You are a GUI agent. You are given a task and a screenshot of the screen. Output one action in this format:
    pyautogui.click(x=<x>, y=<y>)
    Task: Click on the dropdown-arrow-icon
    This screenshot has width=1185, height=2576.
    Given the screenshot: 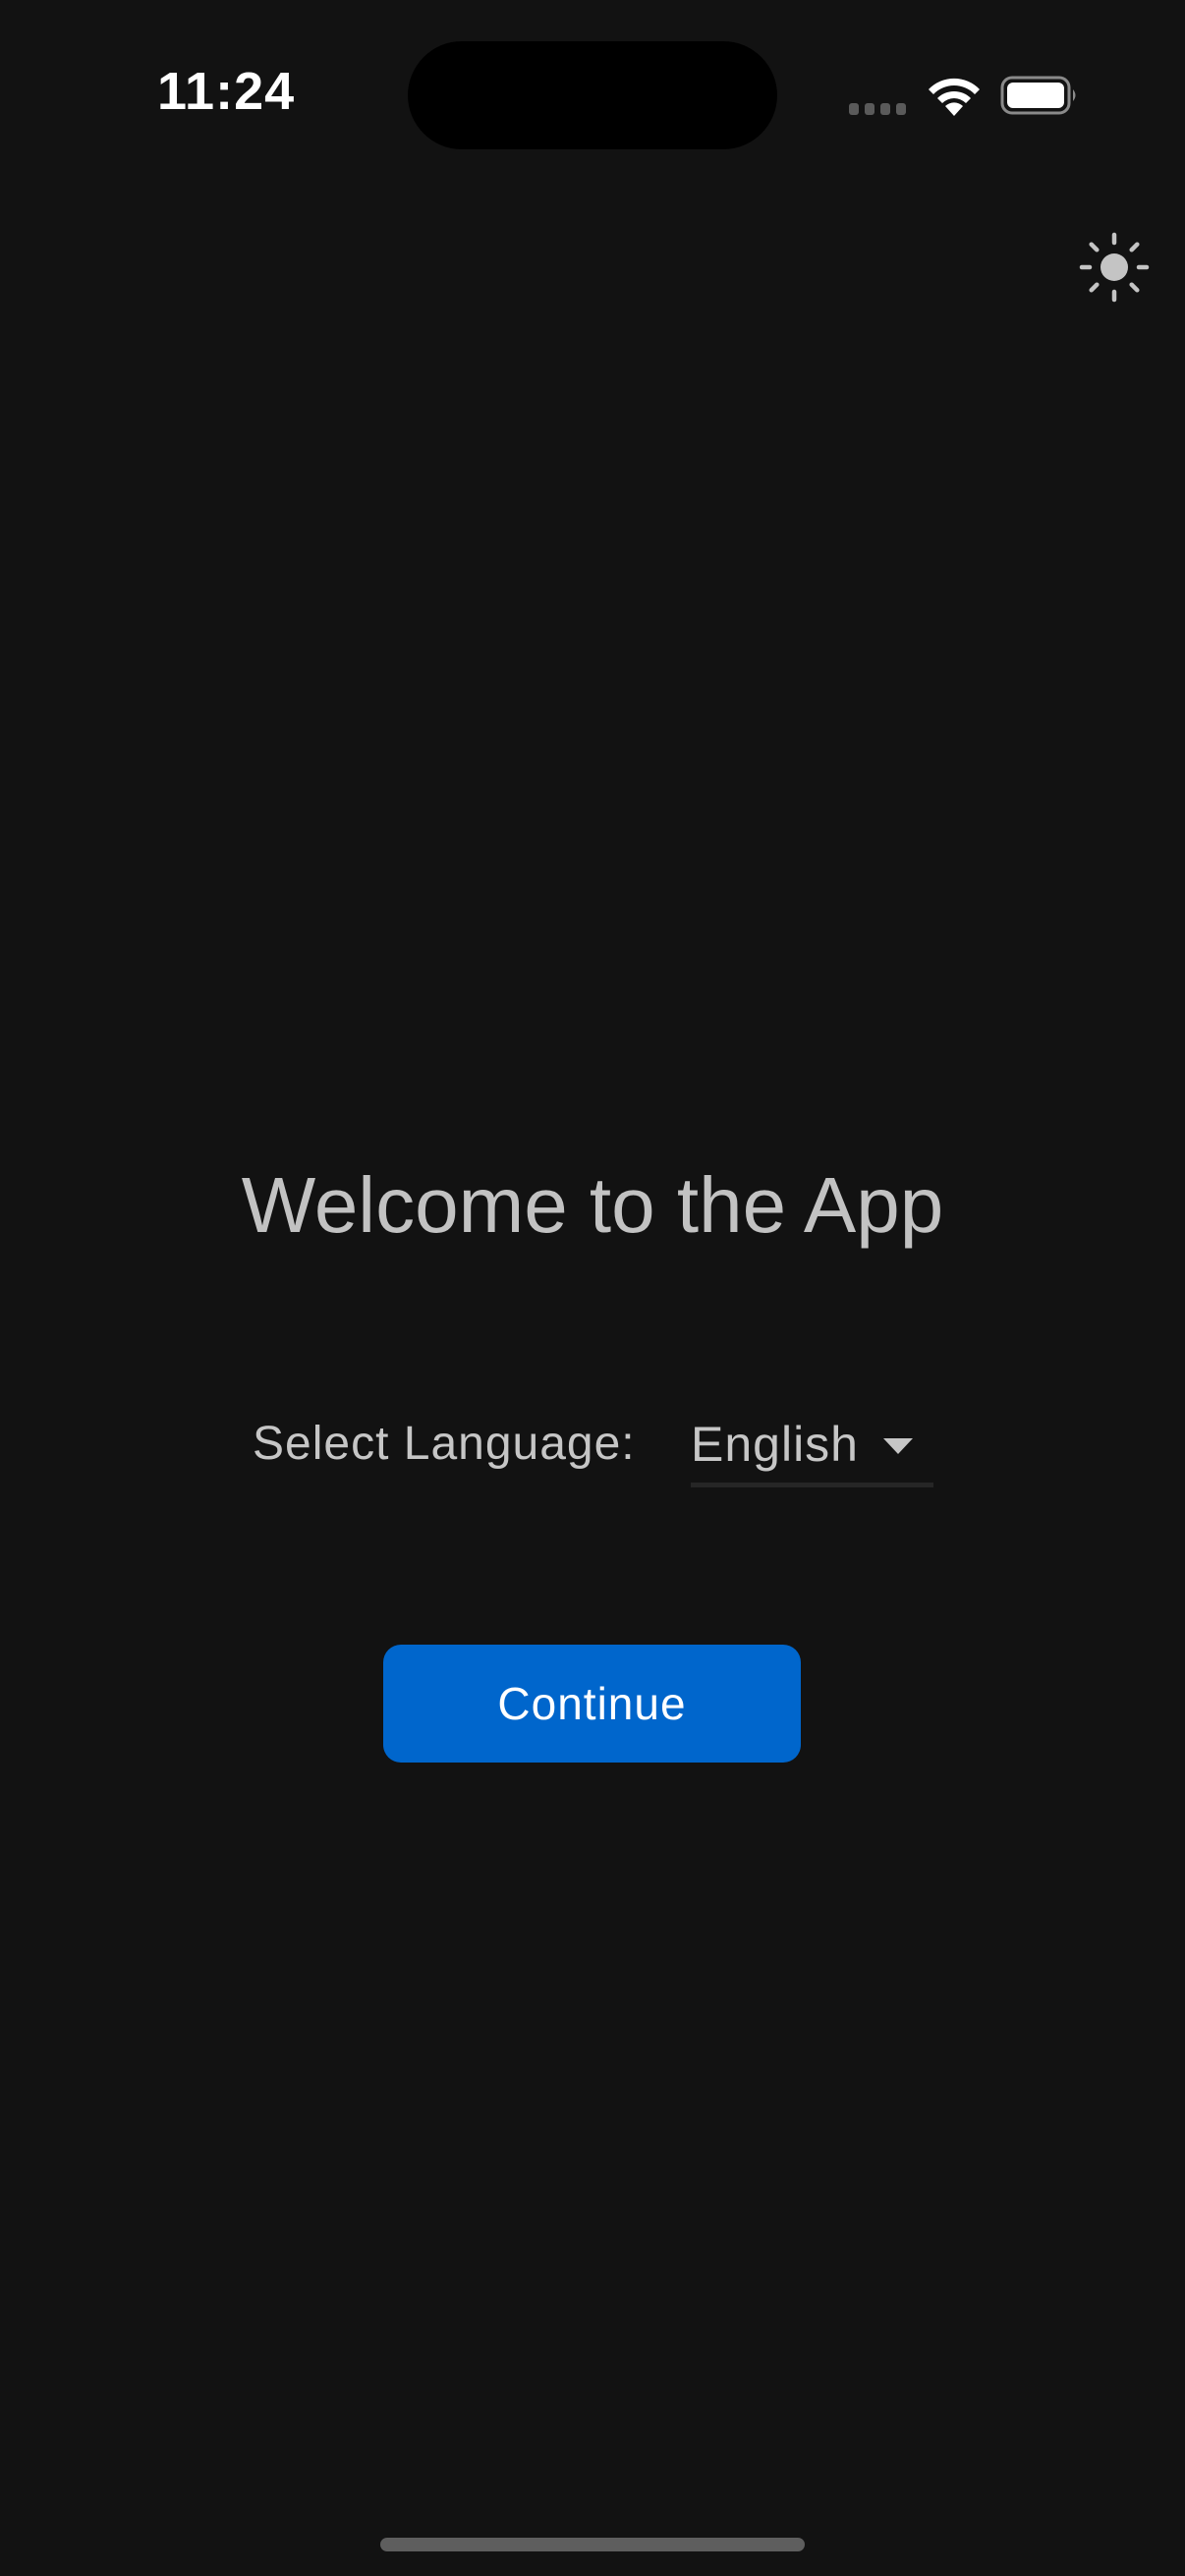 What is the action you would take?
    pyautogui.click(x=898, y=1446)
    